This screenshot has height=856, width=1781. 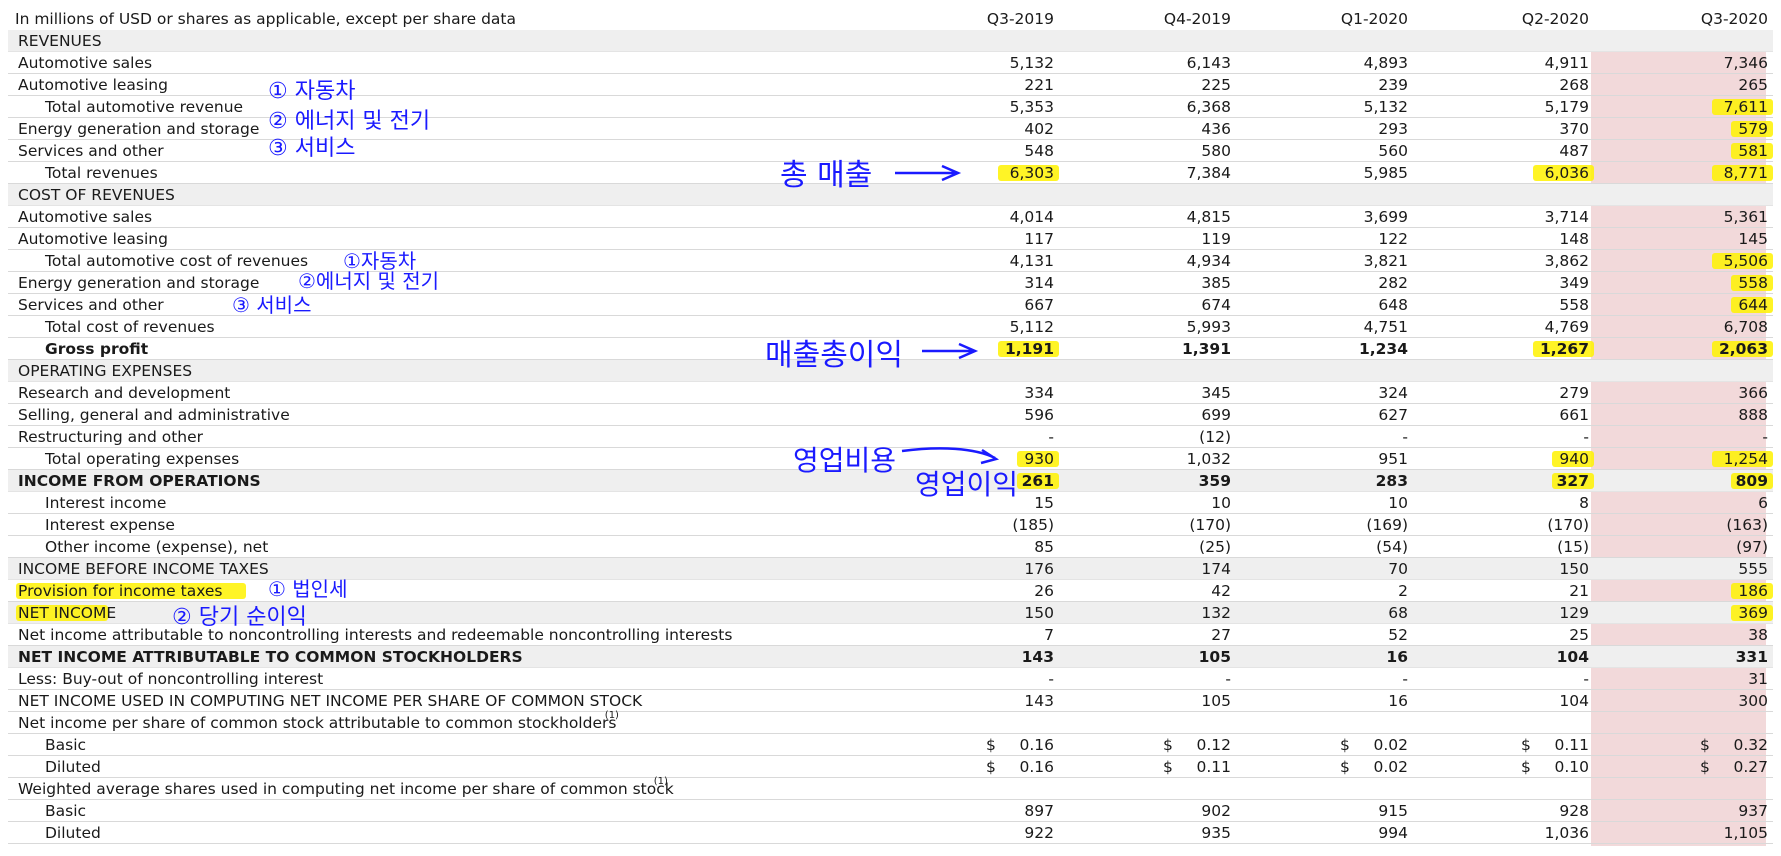 I want to click on cell-value: 349, so click(x=1574, y=283).